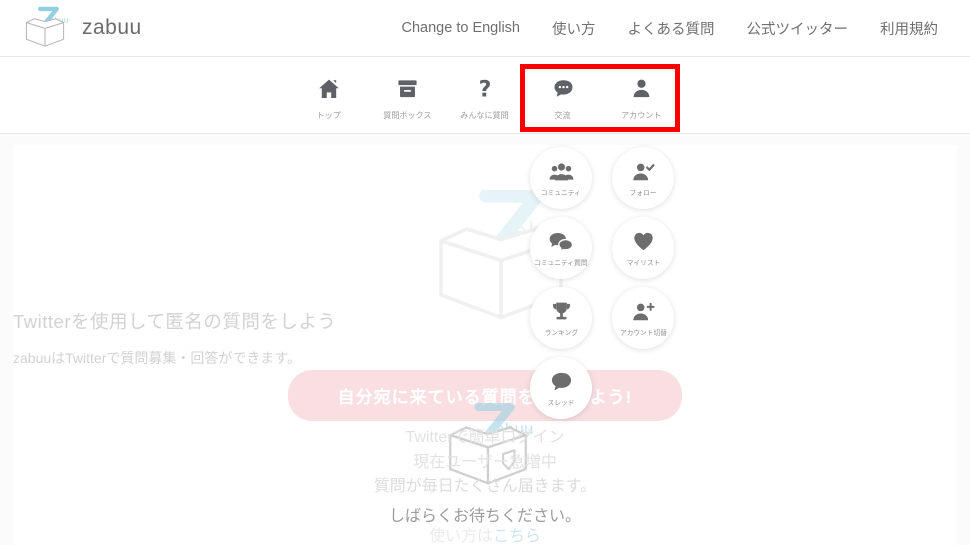 The height and width of the screenshot is (545, 970). I want to click on nav-terms: 利用規約, so click(909, 28).